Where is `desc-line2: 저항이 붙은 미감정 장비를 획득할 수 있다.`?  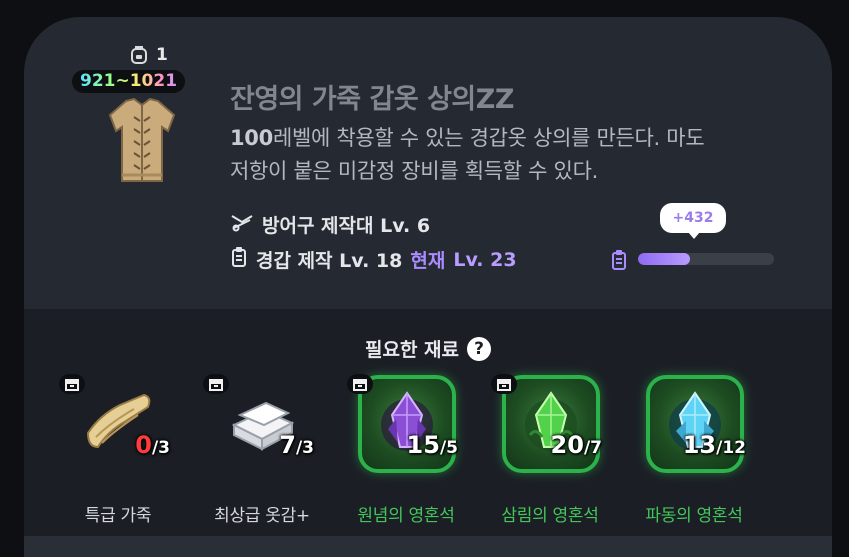
desc-line2: 저항이 붙은 미감정 장비를 획득할 수 있다. is located at coordinates (414, 171).